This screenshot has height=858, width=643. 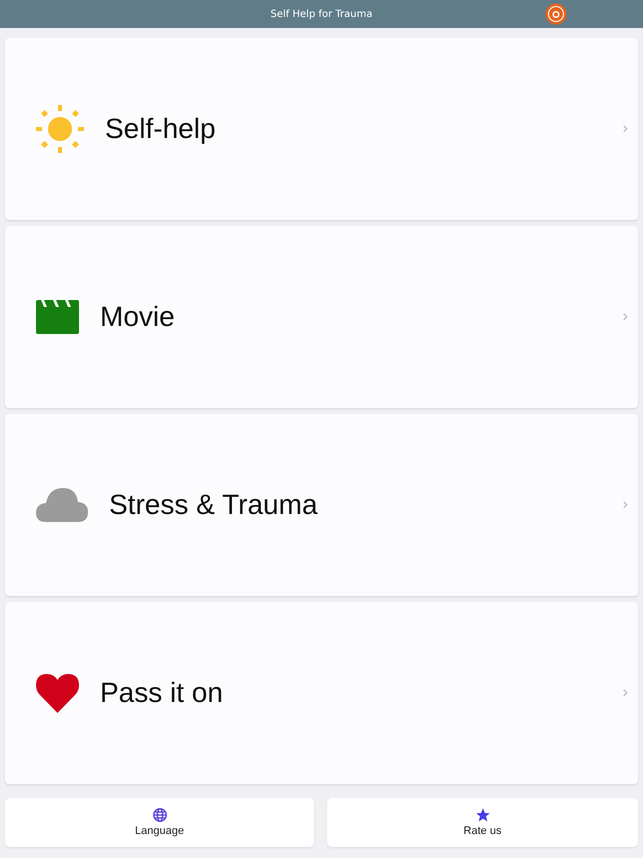 I want to click on menu-label: Movie, so click(x=138, y=317).